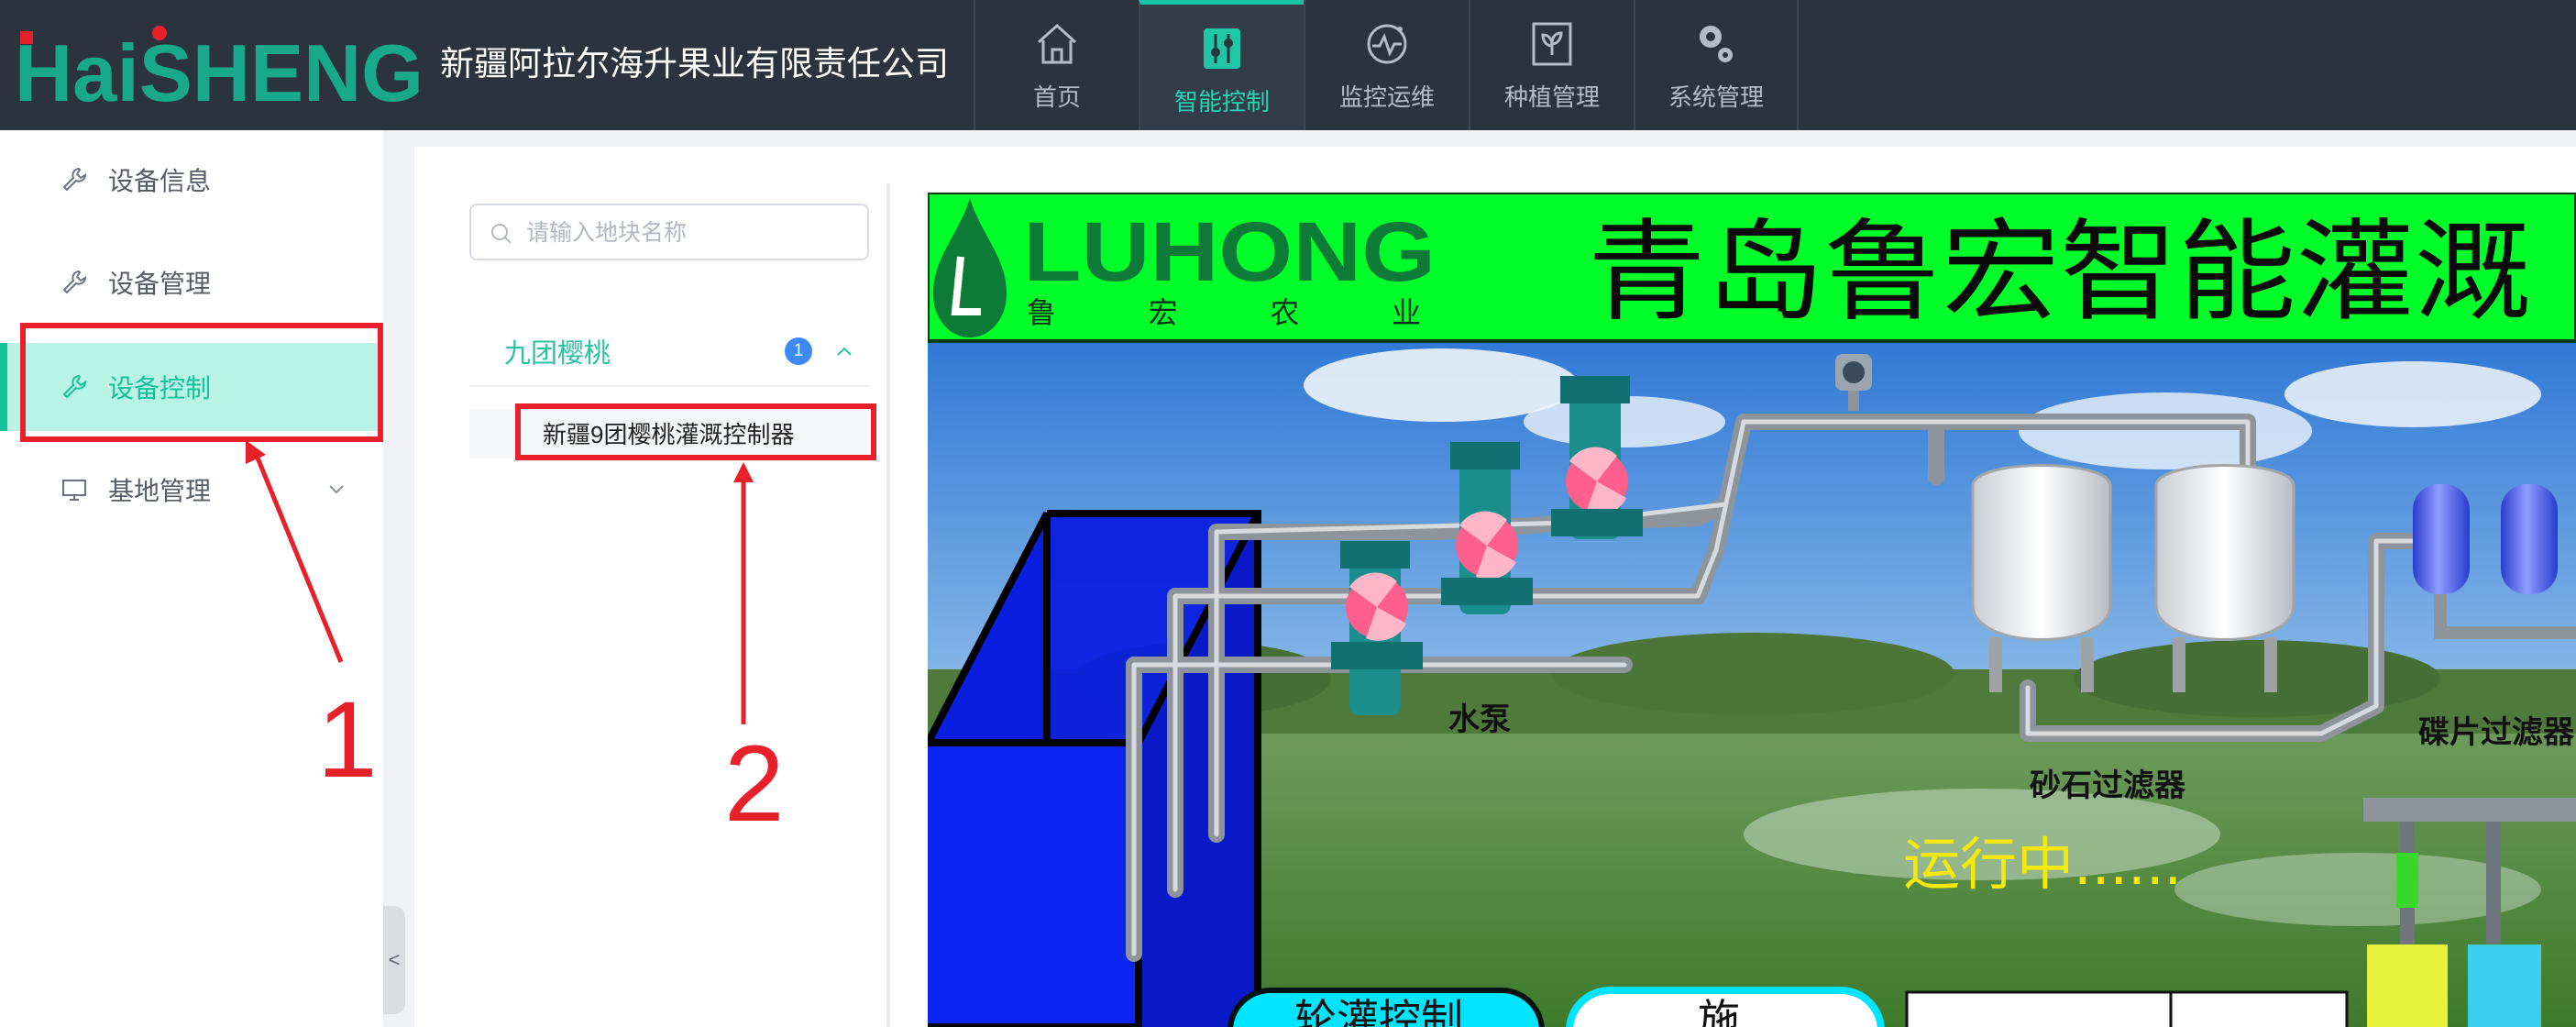 The image size is (2576, 1027). What do you see at coordinates (160, 491) in the screenshot?
I see `sidebar-item-label: 基地管理` at bounding box center [160, 491].